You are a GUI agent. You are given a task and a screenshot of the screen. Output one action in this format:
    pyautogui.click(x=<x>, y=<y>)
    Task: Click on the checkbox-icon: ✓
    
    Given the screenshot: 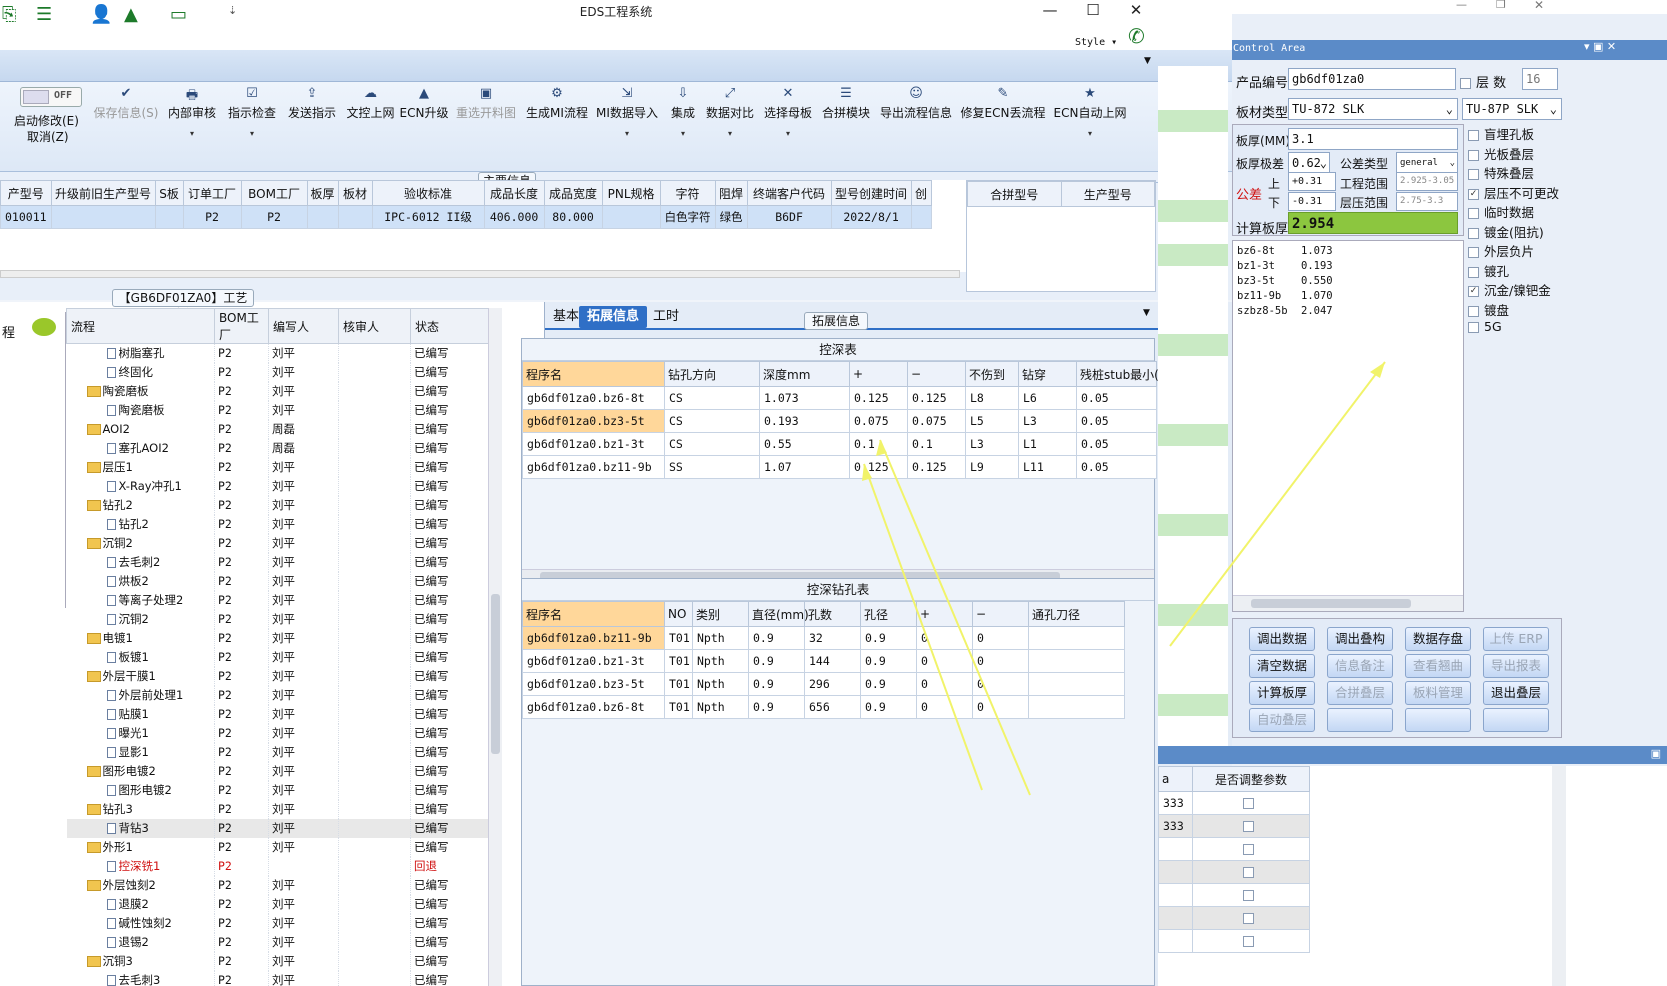 What is the action you would take?
    pyautogui.click(x=1473, y=194)
    